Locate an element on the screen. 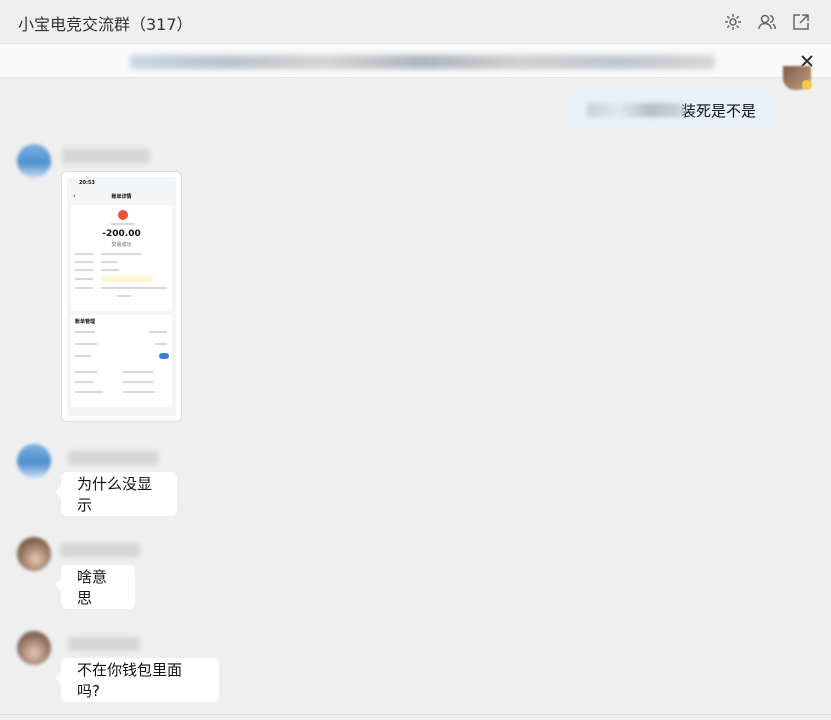 This screenshot has height=720, width=831. message-text: 啥意思 is located at coordinates (92, 587).